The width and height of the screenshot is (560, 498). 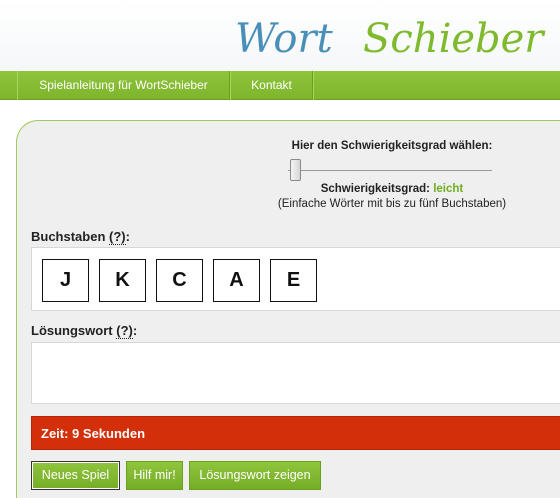 I want to click on site-logo: Wort Schieber, so click(x=395, y=38).